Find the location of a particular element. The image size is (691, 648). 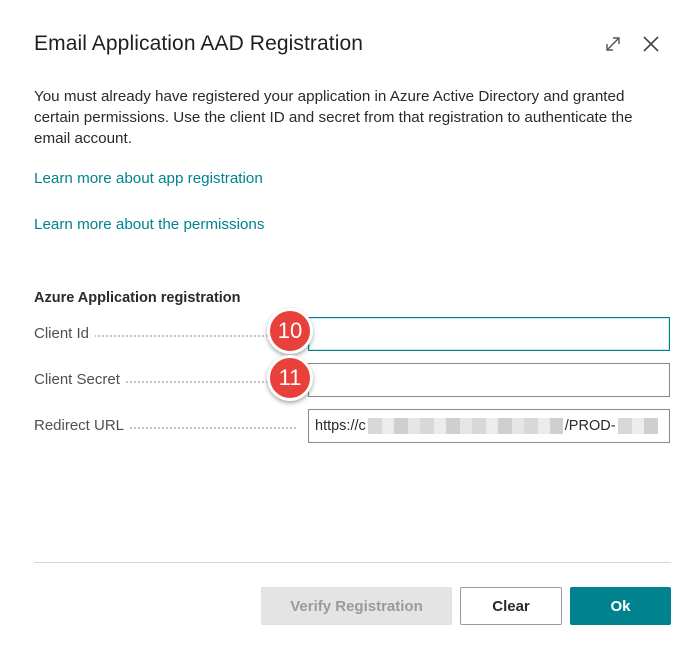

verify-registration-button: Verify Registration is located at coordinates (356, 606).